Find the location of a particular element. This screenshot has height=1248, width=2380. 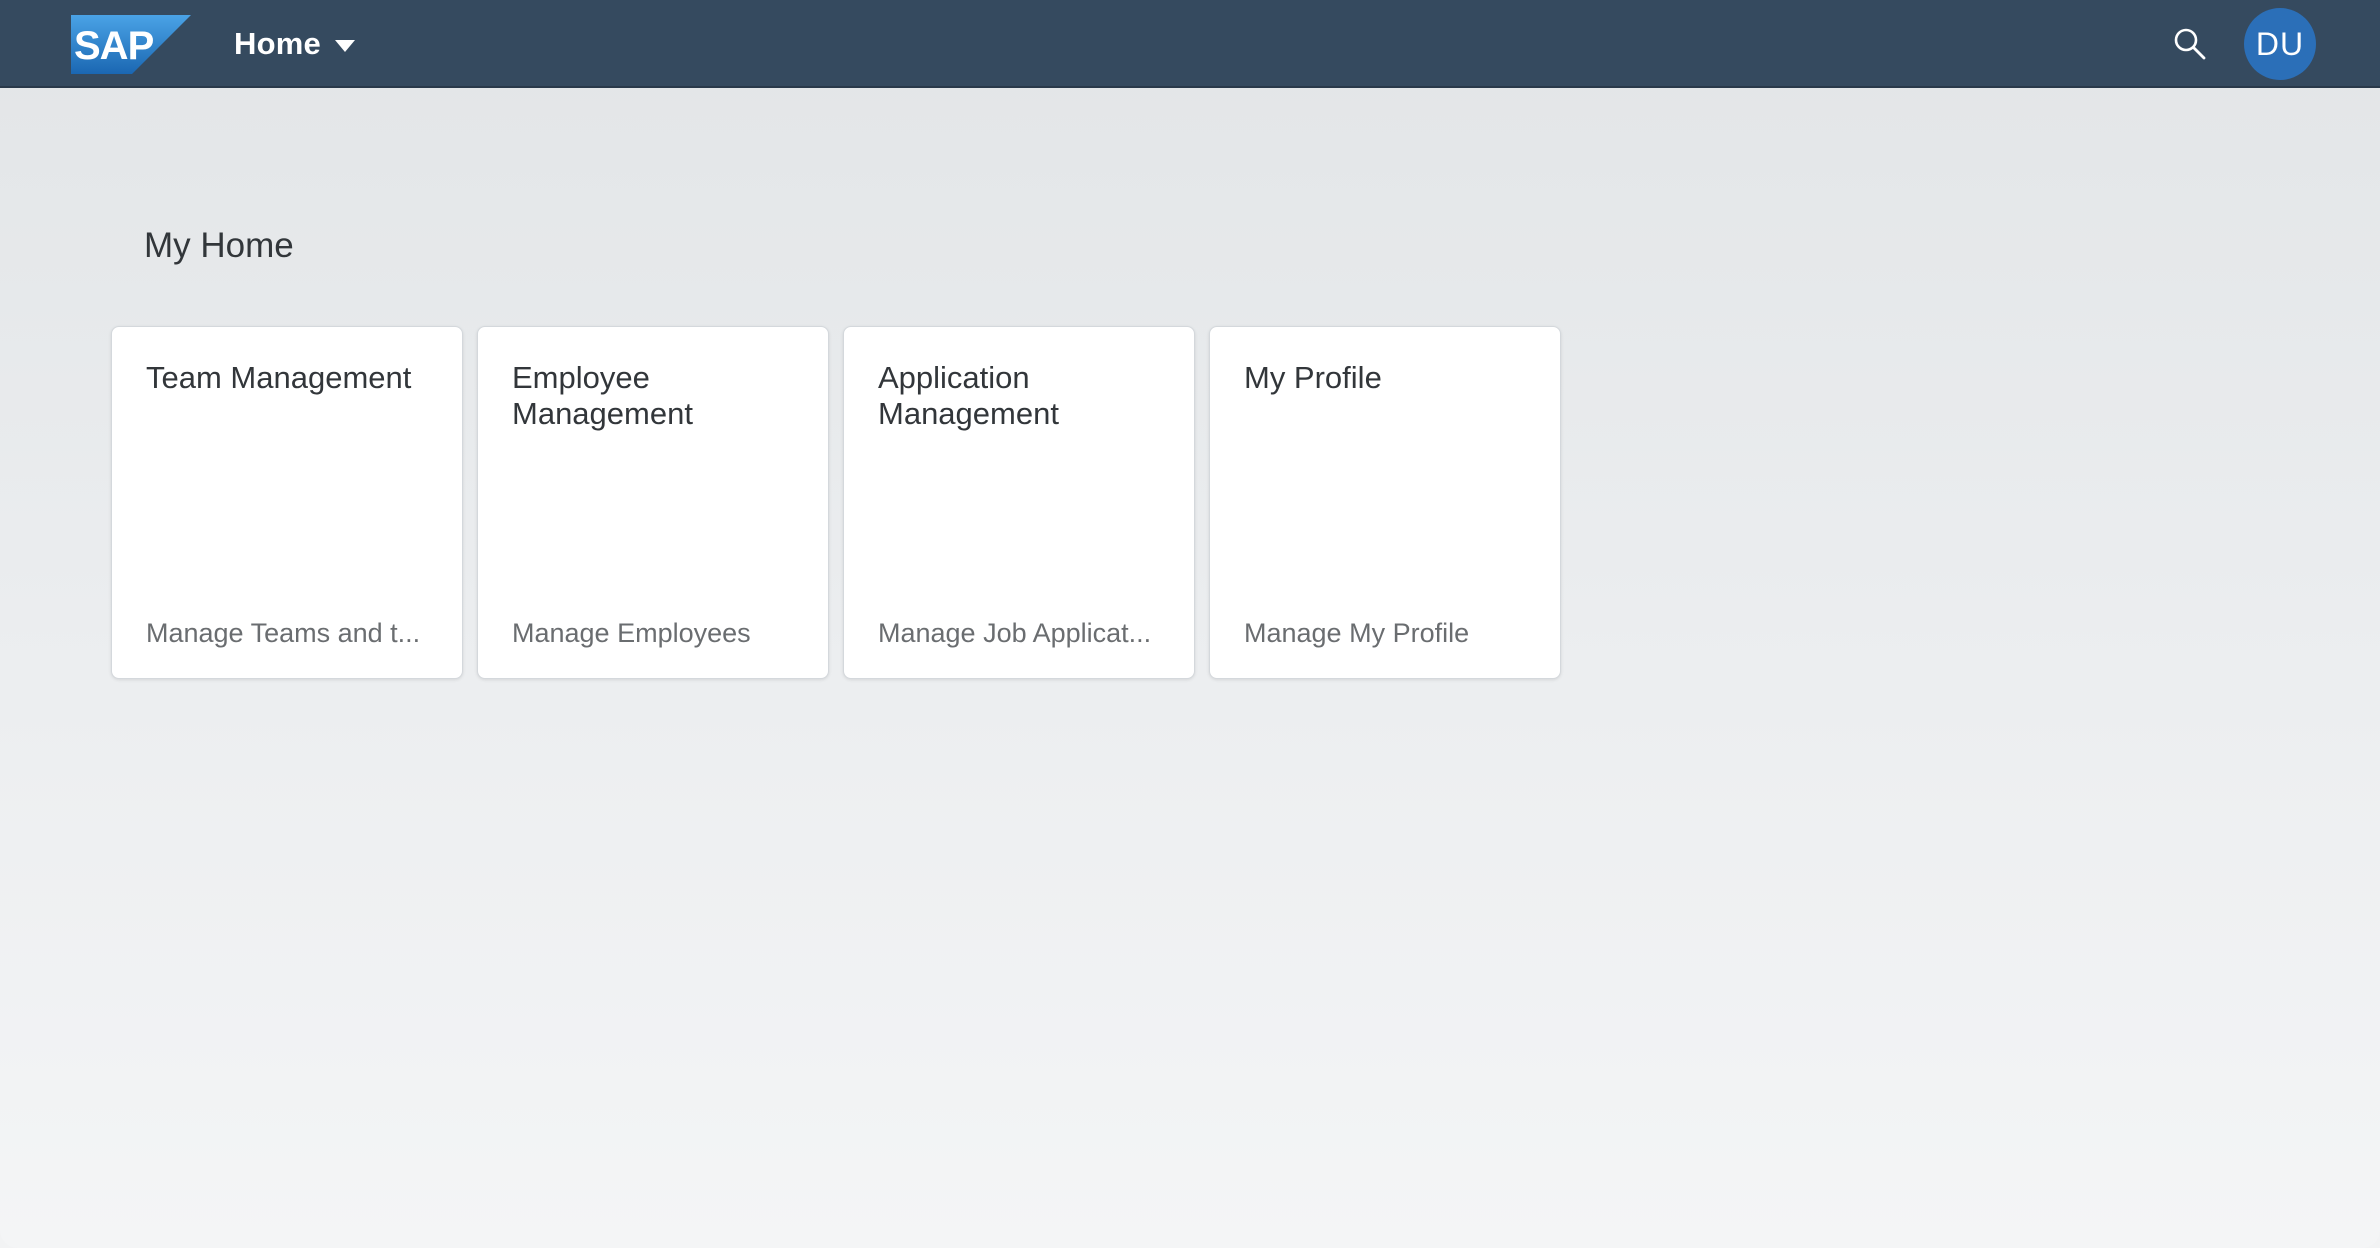

user-avatar: DU is located at coordinates (2280, 44).